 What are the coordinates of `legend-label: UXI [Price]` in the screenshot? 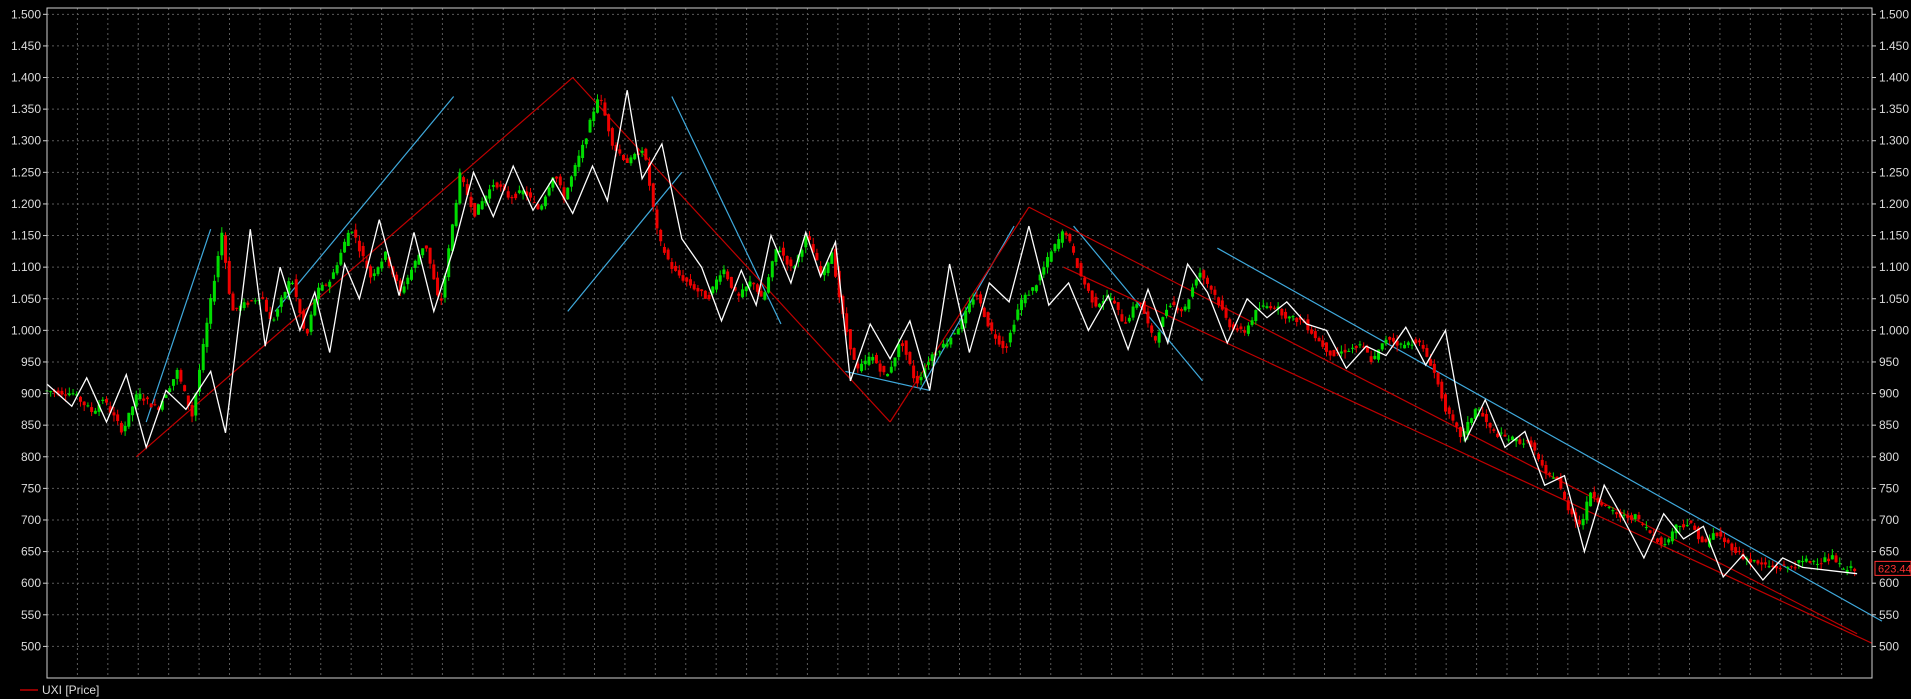 It's located at (70, 690).